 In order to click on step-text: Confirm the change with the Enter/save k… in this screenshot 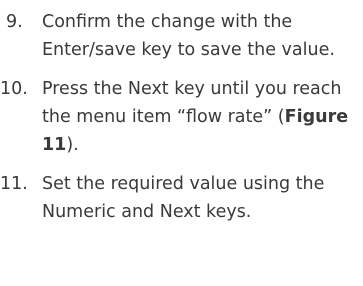, I will do `click(188, 36)`.